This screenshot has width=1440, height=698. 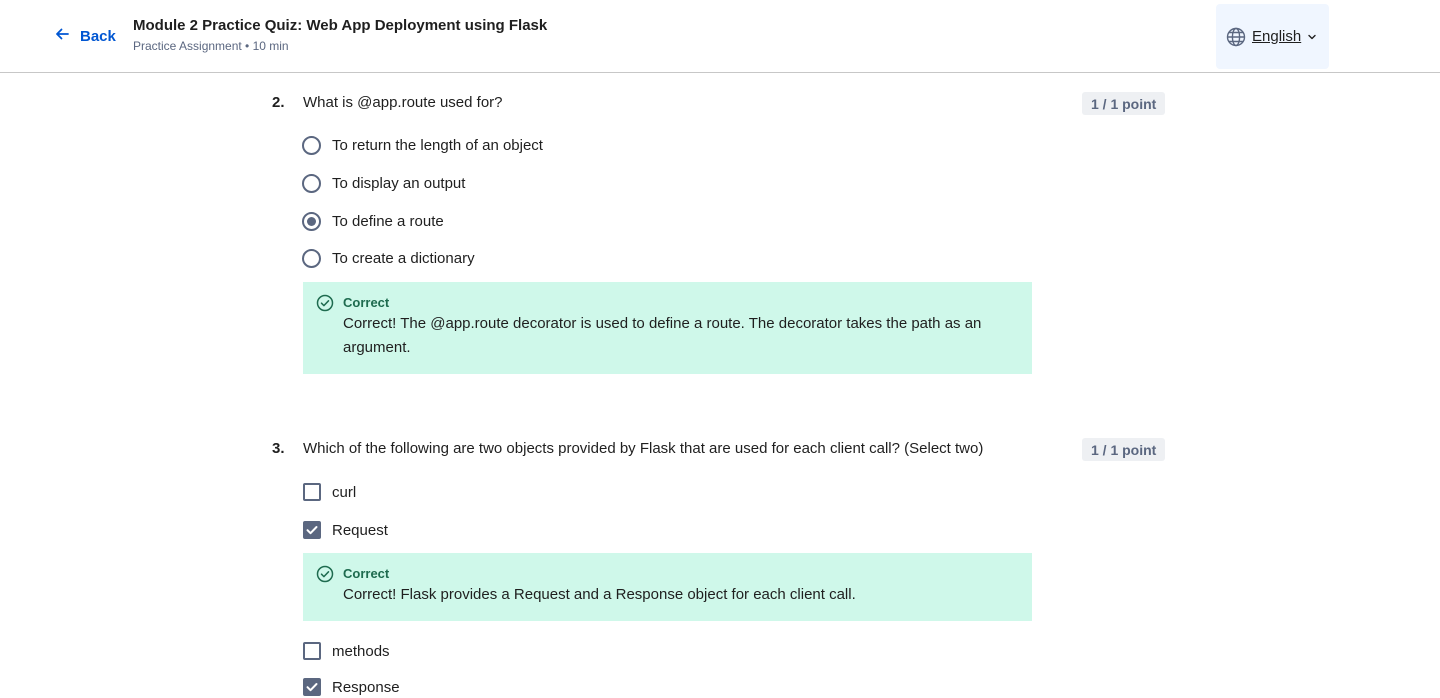 I want to click on question-number: 3., so click(x=278, y=448).